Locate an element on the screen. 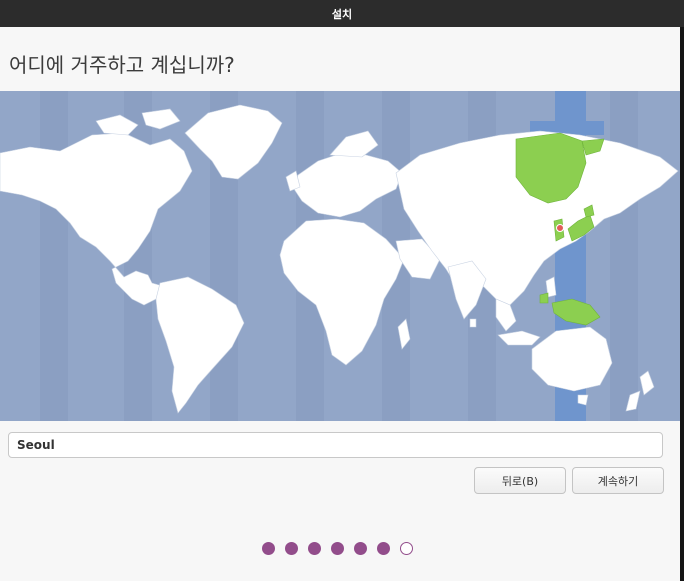  page-title: 어디에 거주하고 계십니까? is located at coordinates (122, 65).